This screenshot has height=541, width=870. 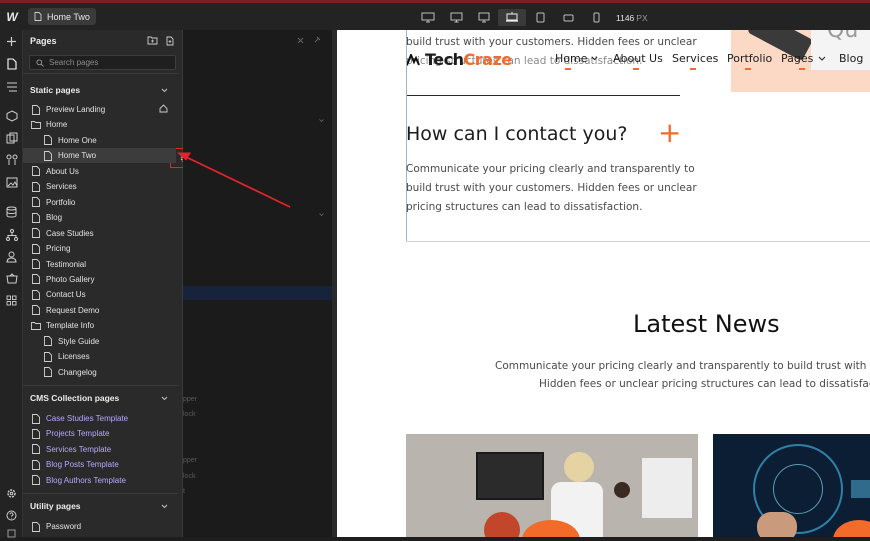 I want to click on static-pages-title: Static pages, so click(x=55, y=90).